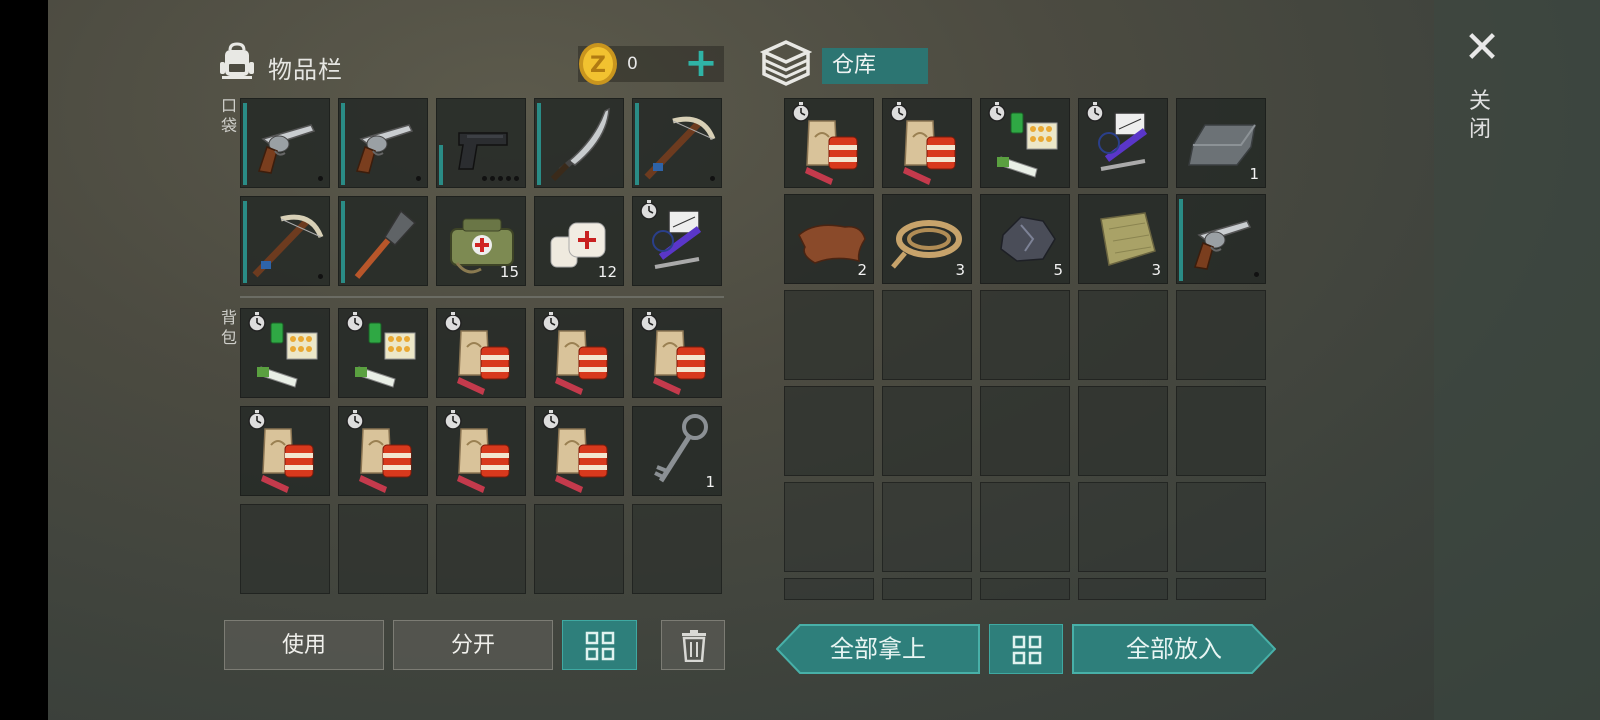 Image resolution: width=1600 pixels, height=720 pixels. I want to click on backpack-slot-9: 1, so click(677, 451).